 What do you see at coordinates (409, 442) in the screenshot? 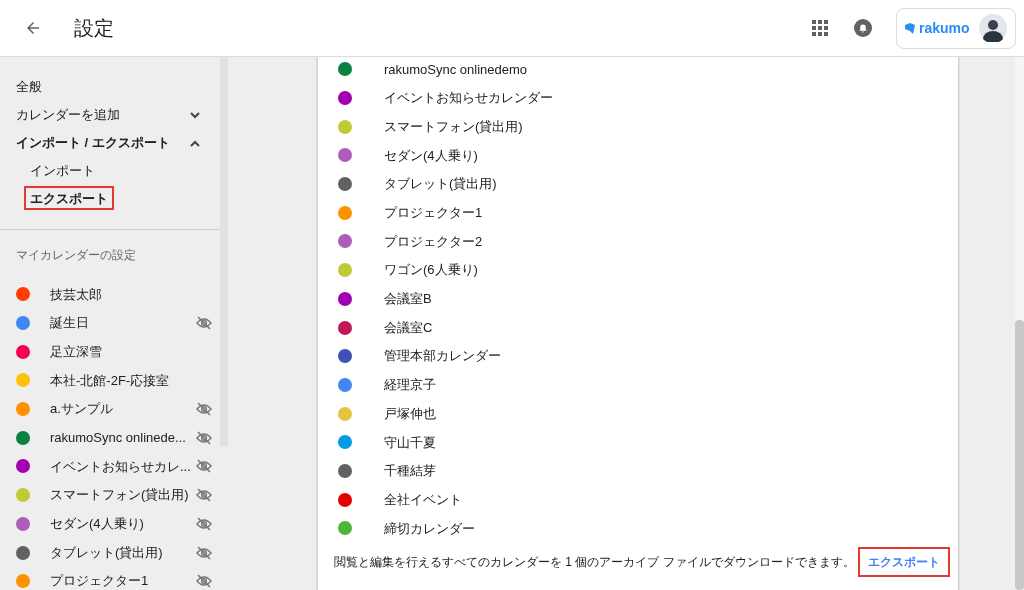
I see `calendar-name: 守山千夏` at bounding box center [409, 442].